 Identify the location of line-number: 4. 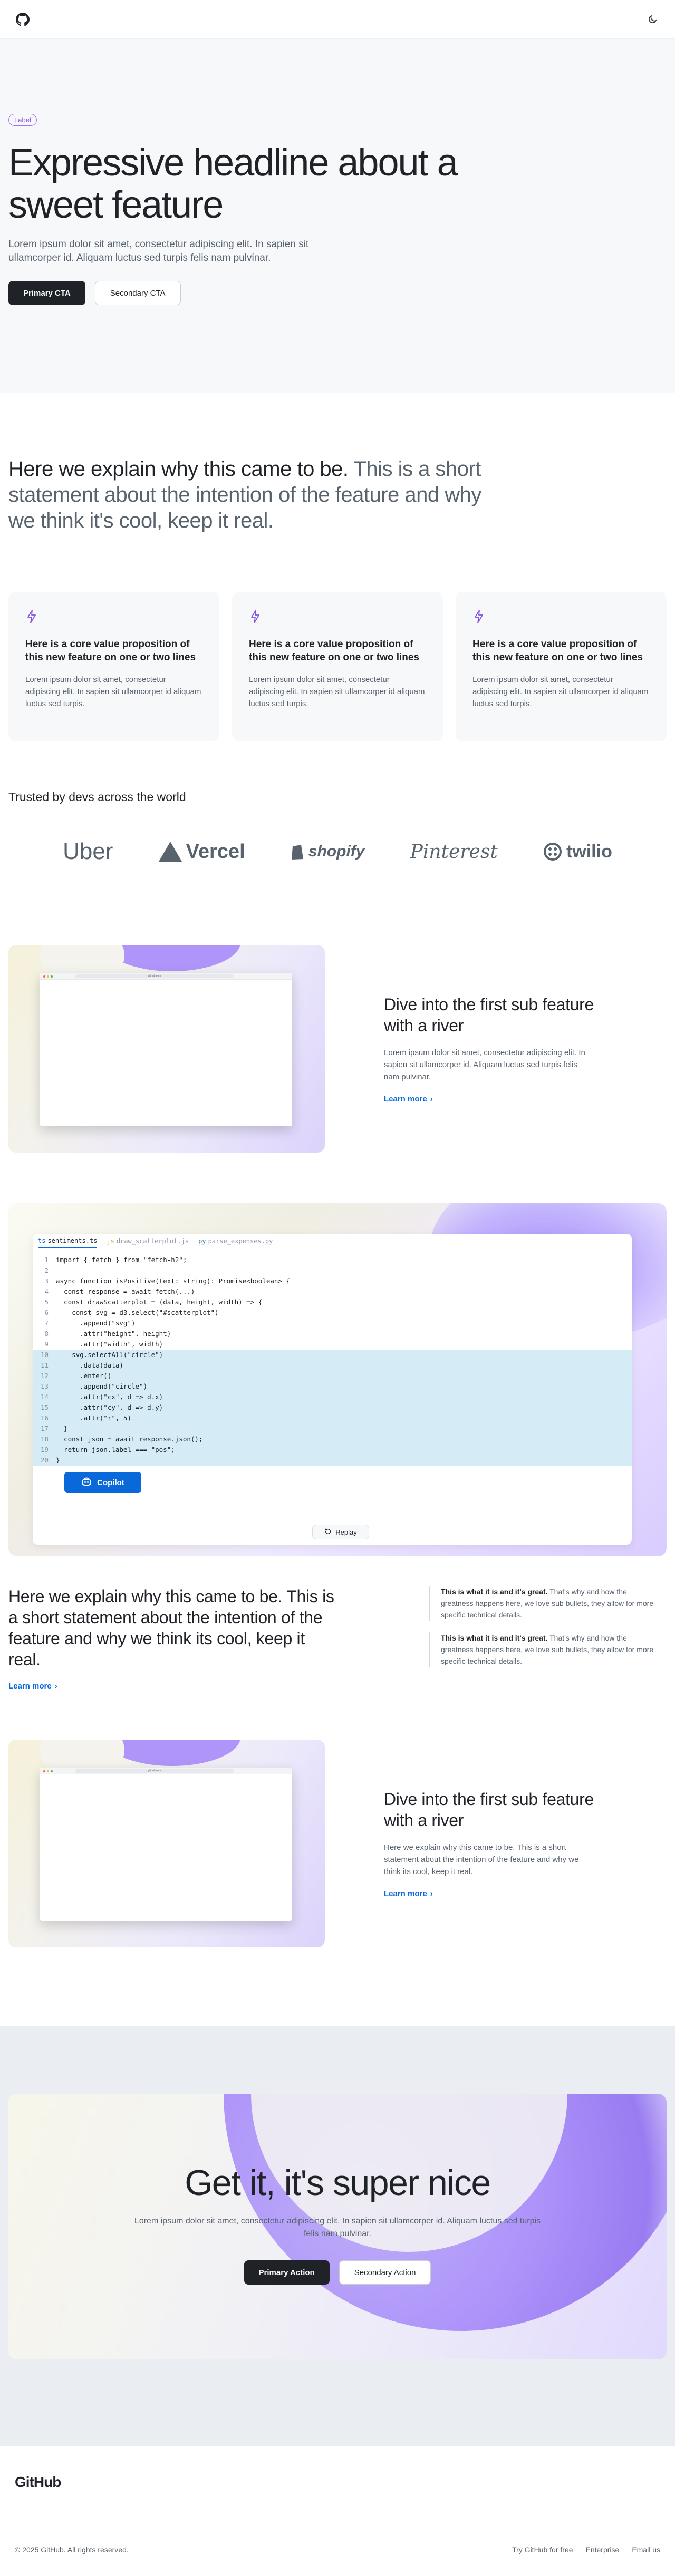
(46, 1291).